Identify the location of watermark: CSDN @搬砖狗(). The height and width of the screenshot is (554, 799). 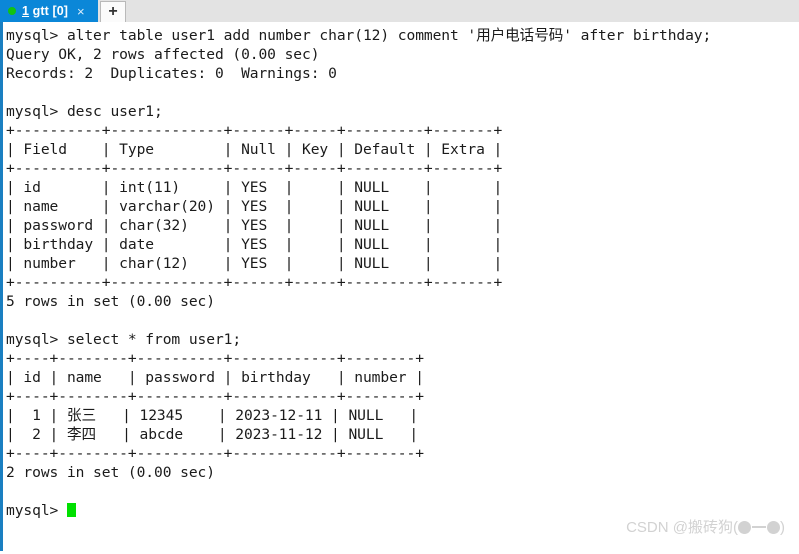
(705, 526).